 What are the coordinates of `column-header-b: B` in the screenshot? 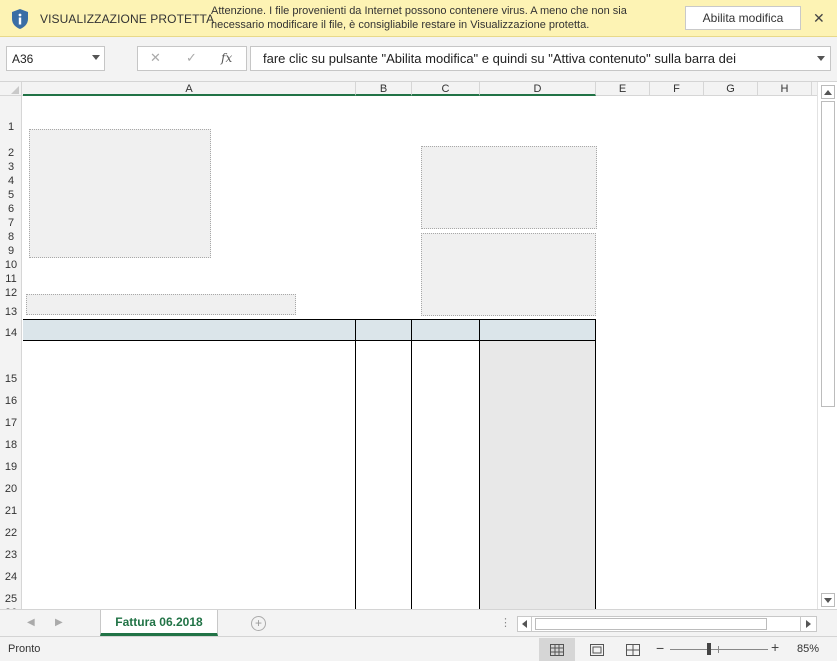 It's located at (384, 89).